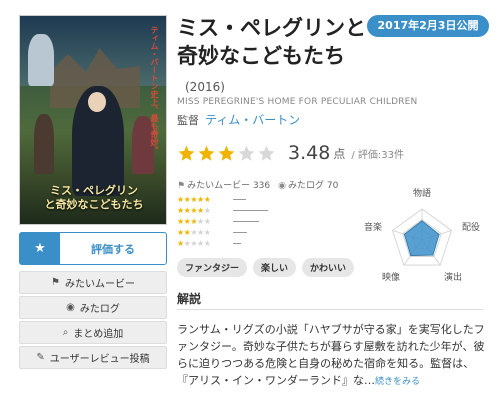 The width and height of the screenshot is (500, 402). Describe the element at coordinates (275, 267) in the screenshot. I see `mood-tag: 楽しい` at that location.